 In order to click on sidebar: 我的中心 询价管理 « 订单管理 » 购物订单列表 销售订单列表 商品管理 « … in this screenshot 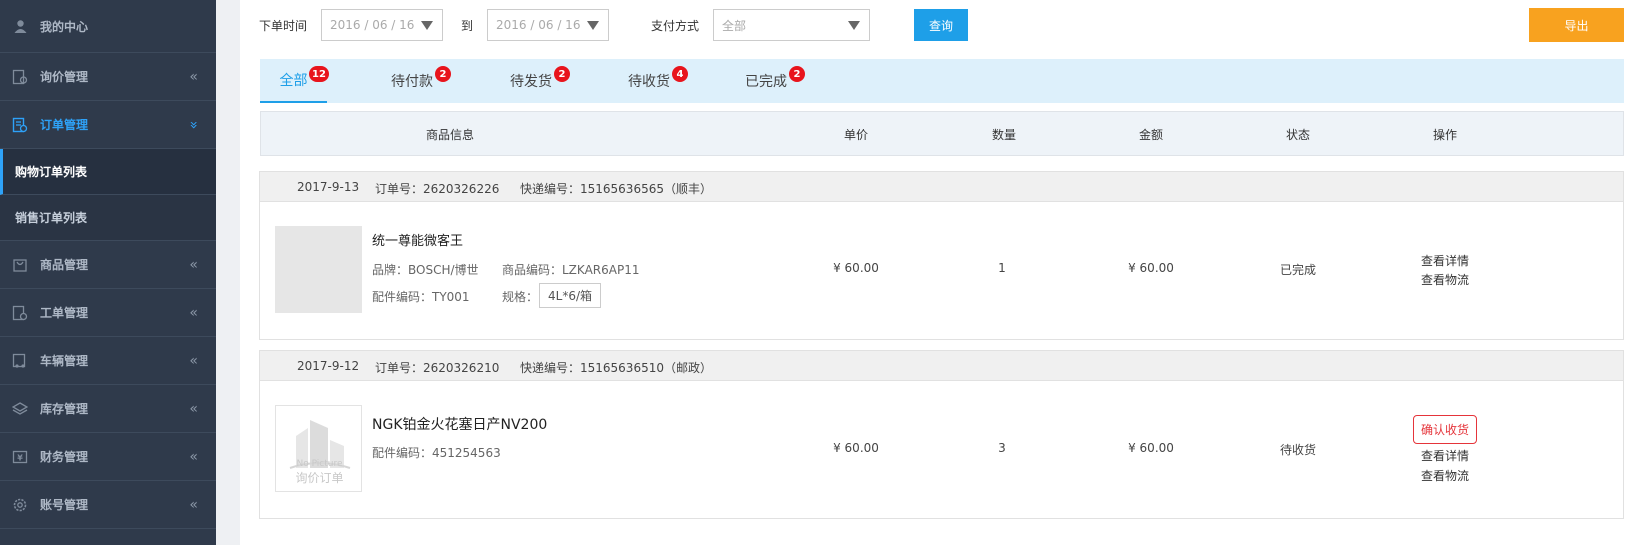, I will do `click(108, 272)`.